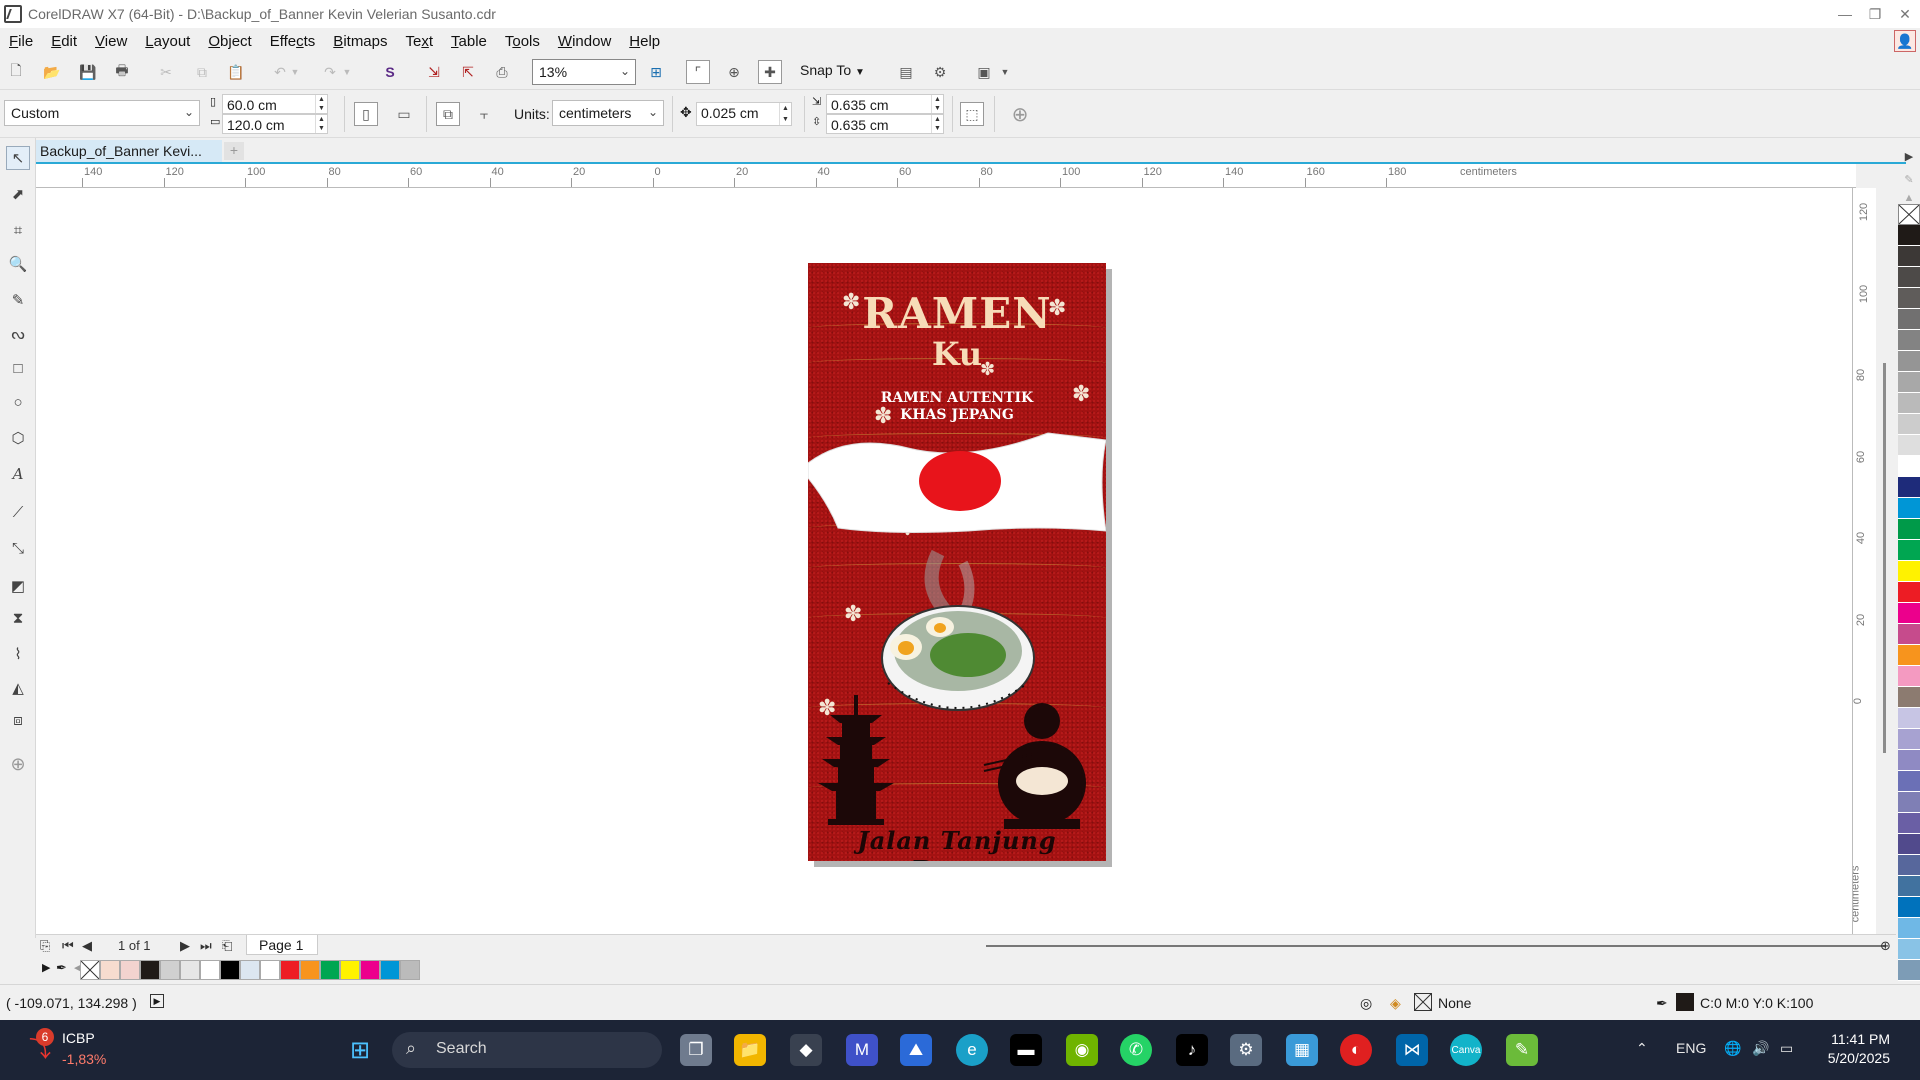  I want to click on dup-y-spinner-icon: ▲ ▼, so click(937, 124).